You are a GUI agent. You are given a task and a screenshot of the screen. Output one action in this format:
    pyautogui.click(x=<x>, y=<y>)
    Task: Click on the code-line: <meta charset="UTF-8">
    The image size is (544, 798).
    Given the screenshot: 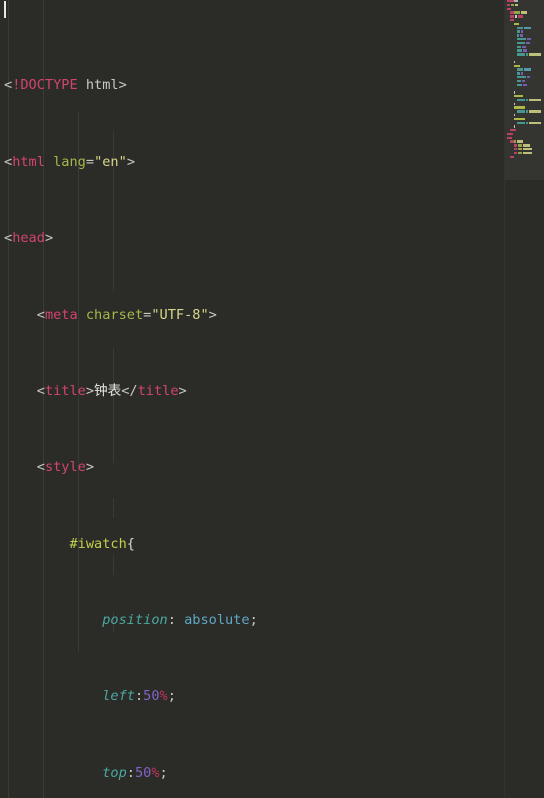 What is the action you would take?
    pyautogui.click(x=252, y=315)
    